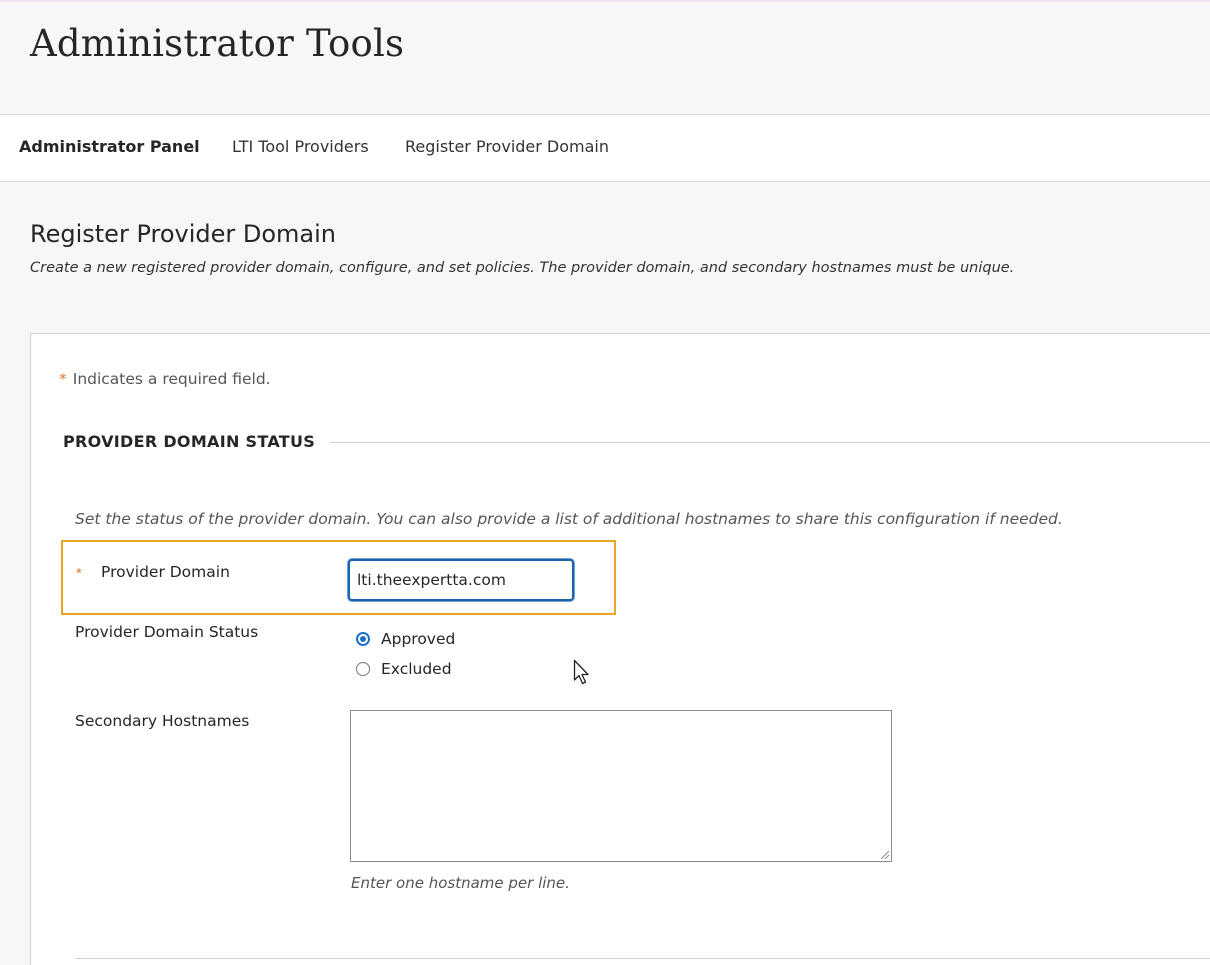  I want to click on provider-domain-status-label: Provider Domain Status, so click(167, 632).